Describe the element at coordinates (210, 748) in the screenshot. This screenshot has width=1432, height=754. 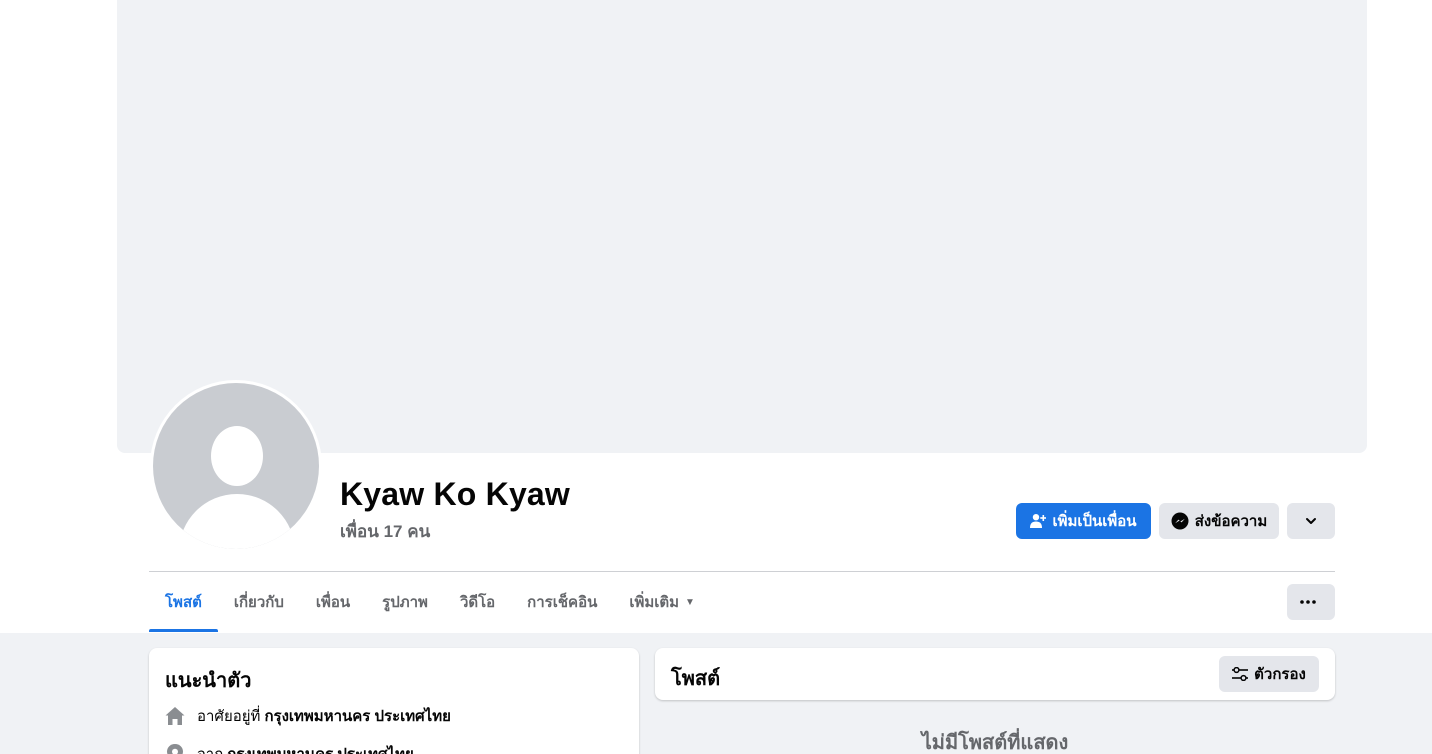
I see `from-prefix: จาก` at that location.